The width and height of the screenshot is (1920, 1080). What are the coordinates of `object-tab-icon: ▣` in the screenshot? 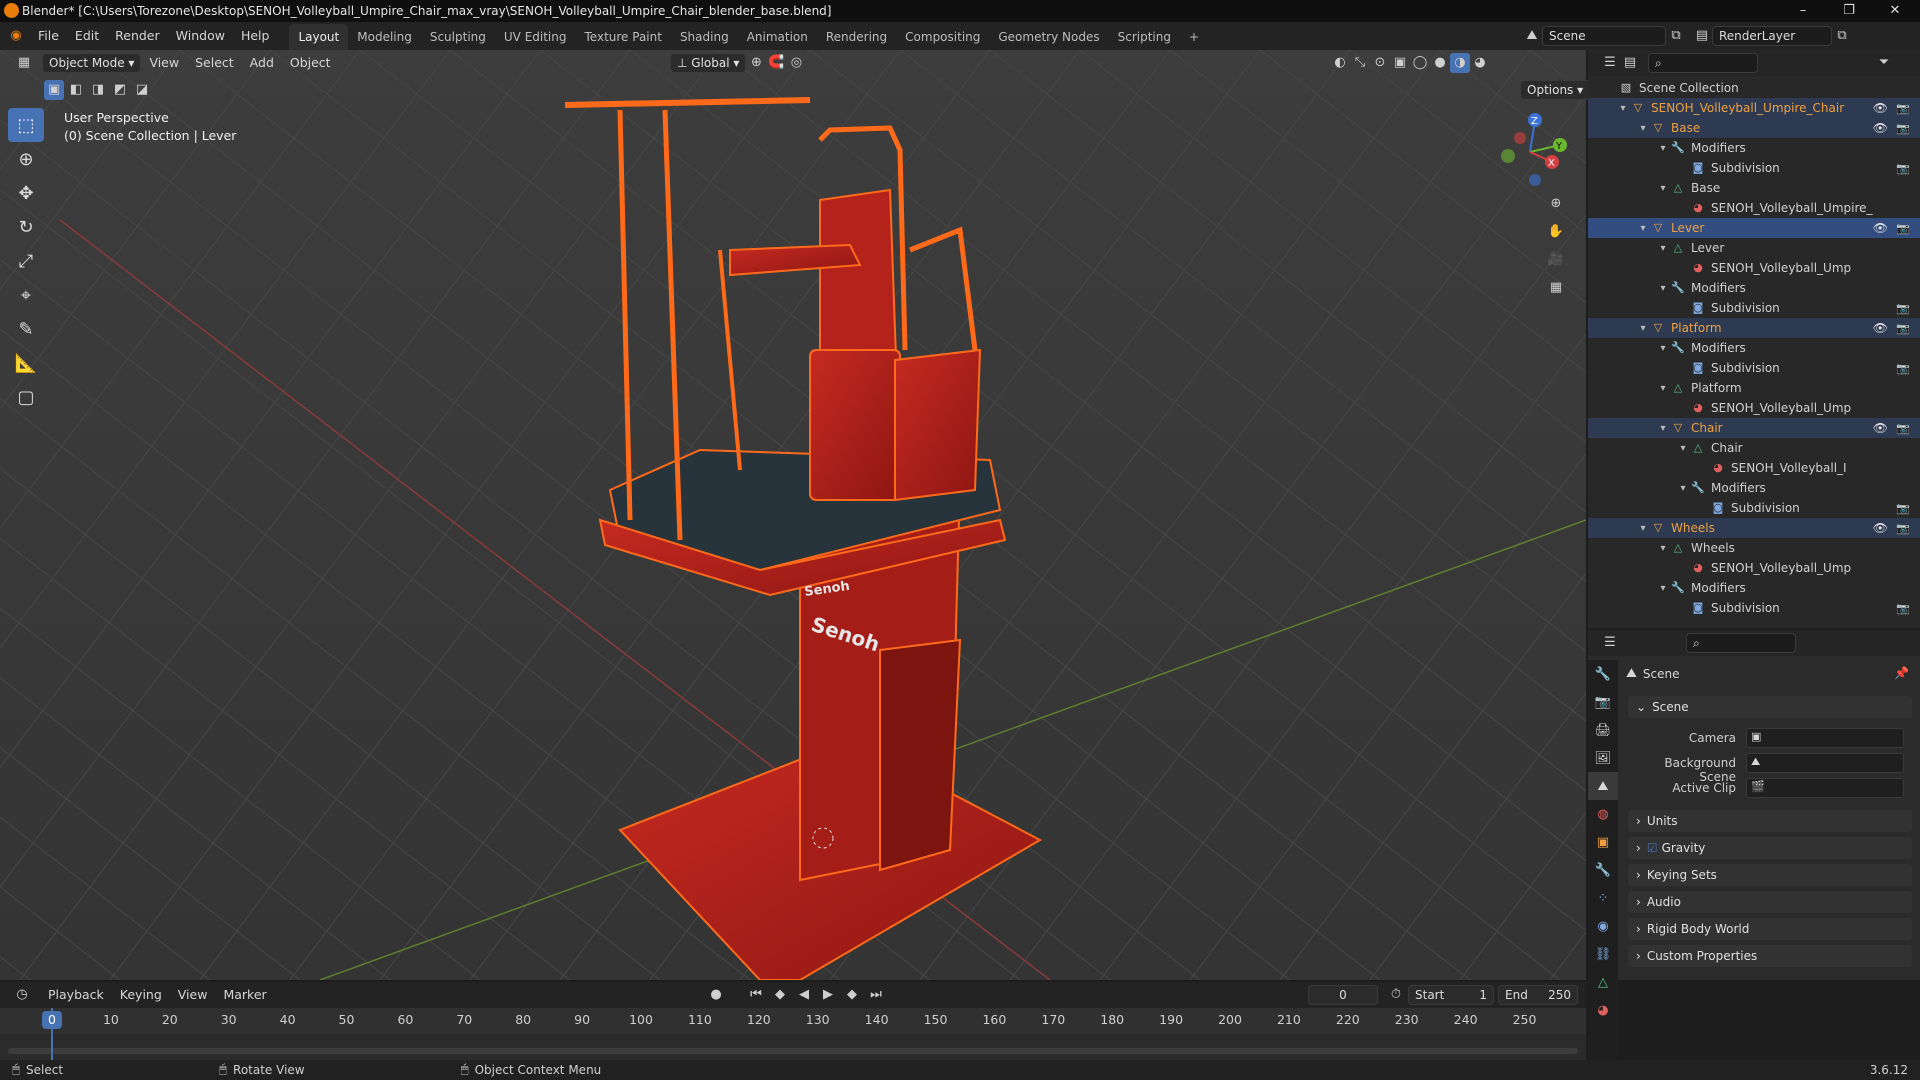 It's located at (1603, 842).